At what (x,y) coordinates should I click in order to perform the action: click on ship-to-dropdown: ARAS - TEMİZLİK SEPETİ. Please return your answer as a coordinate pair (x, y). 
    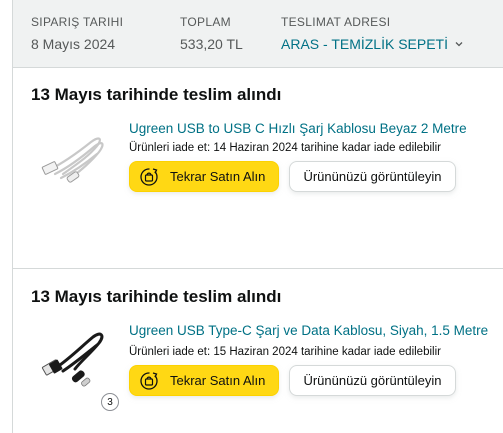
    Looking at the image, I should click on (372, 44).